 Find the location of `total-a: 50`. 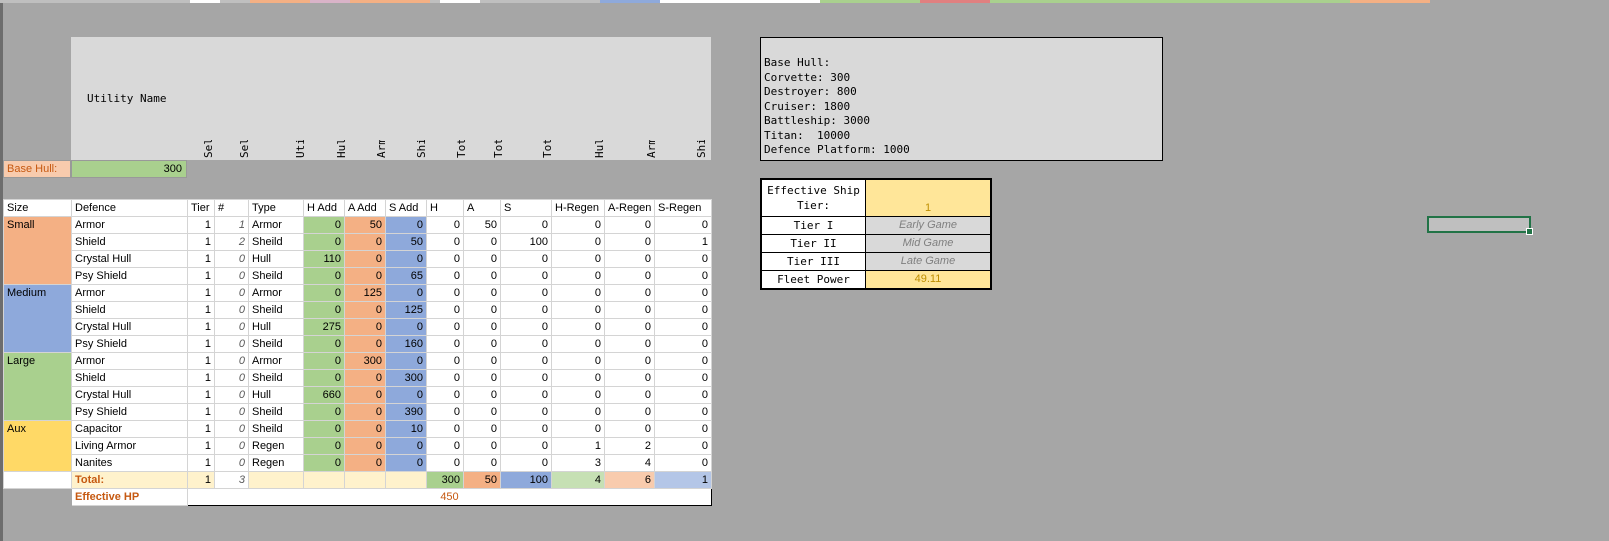

total-a: 50 is located at coordinates (482, 480).